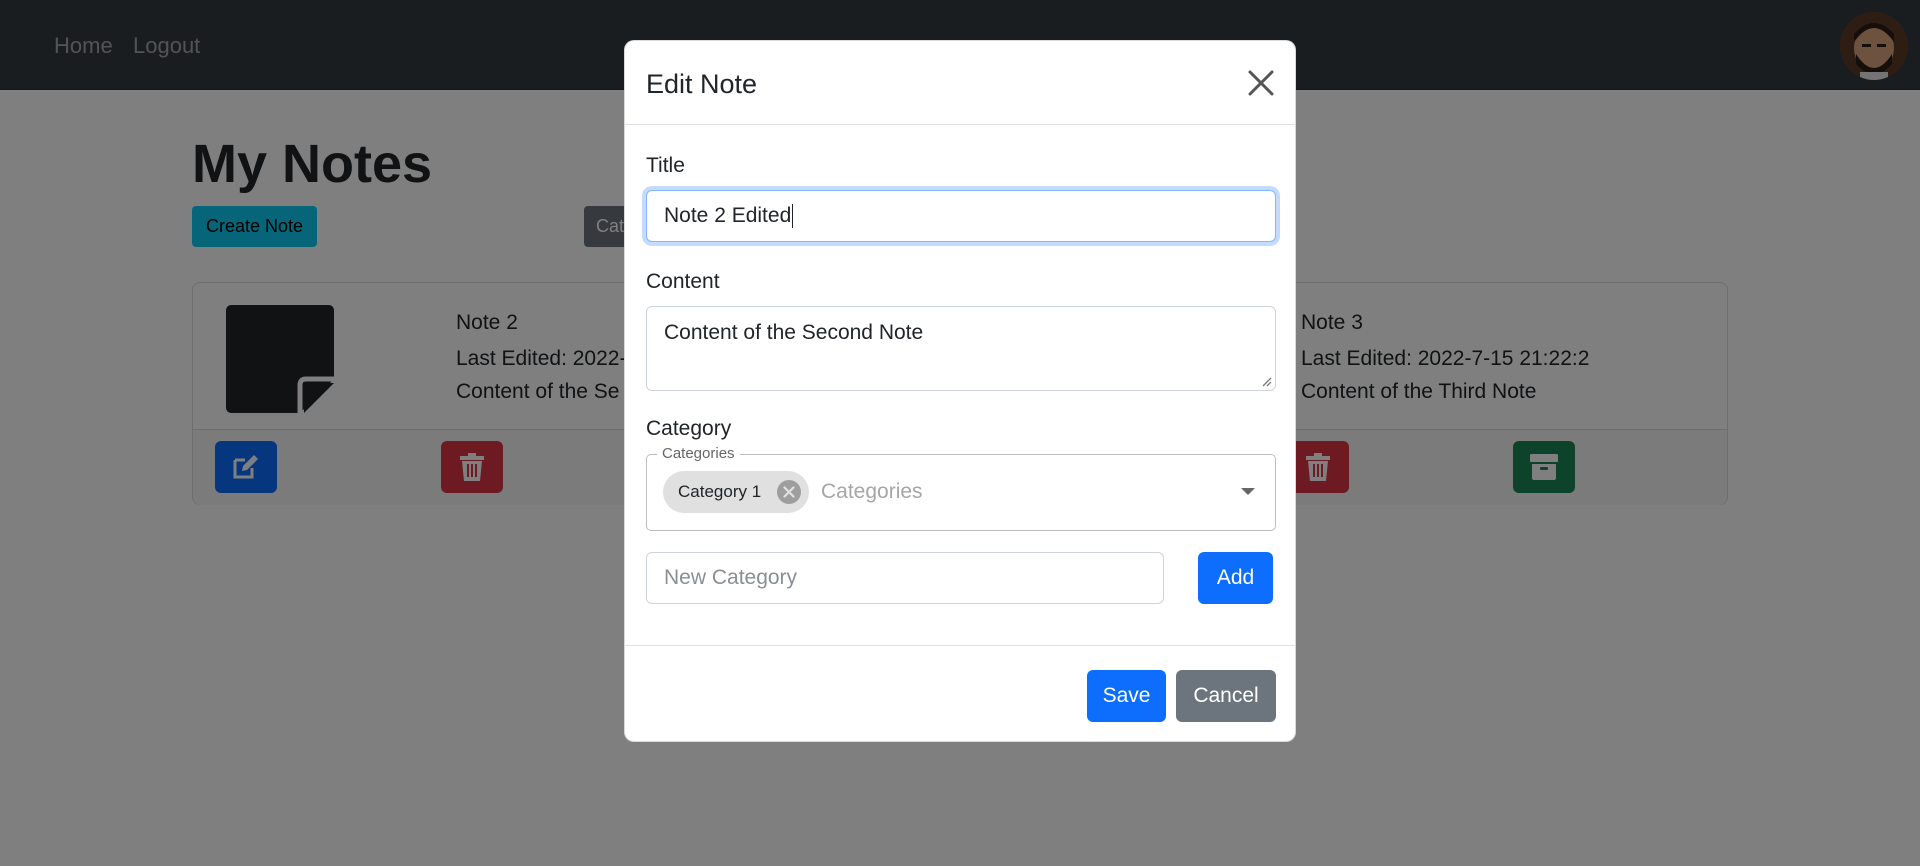 The width and height of the screenshot is (1920, 866). I want to click on close-icon, so click(1261, 83).